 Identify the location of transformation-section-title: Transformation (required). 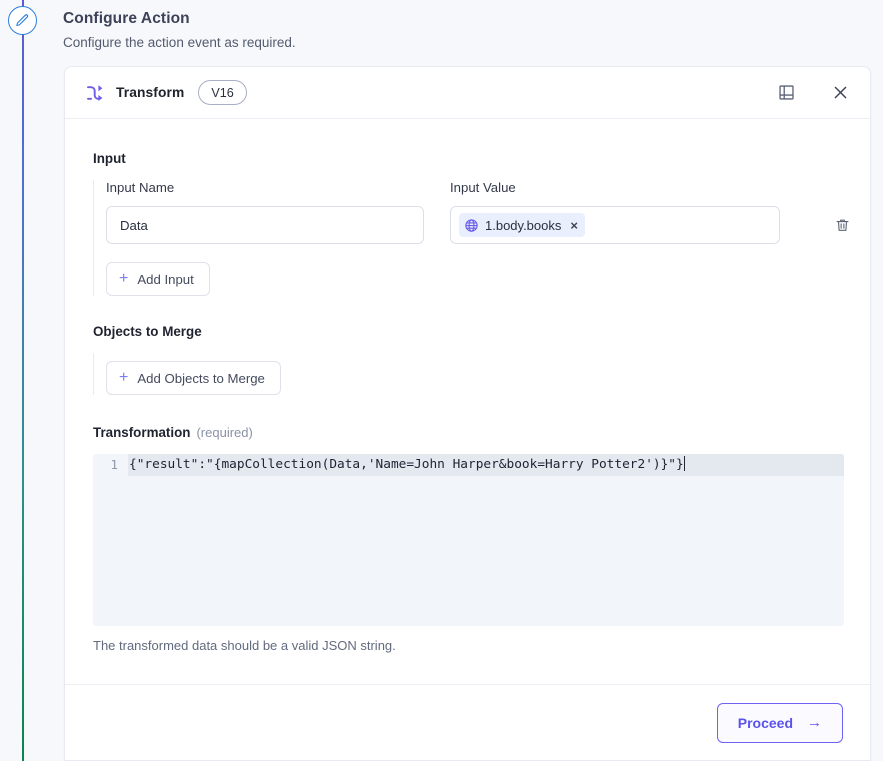
(467, 432).